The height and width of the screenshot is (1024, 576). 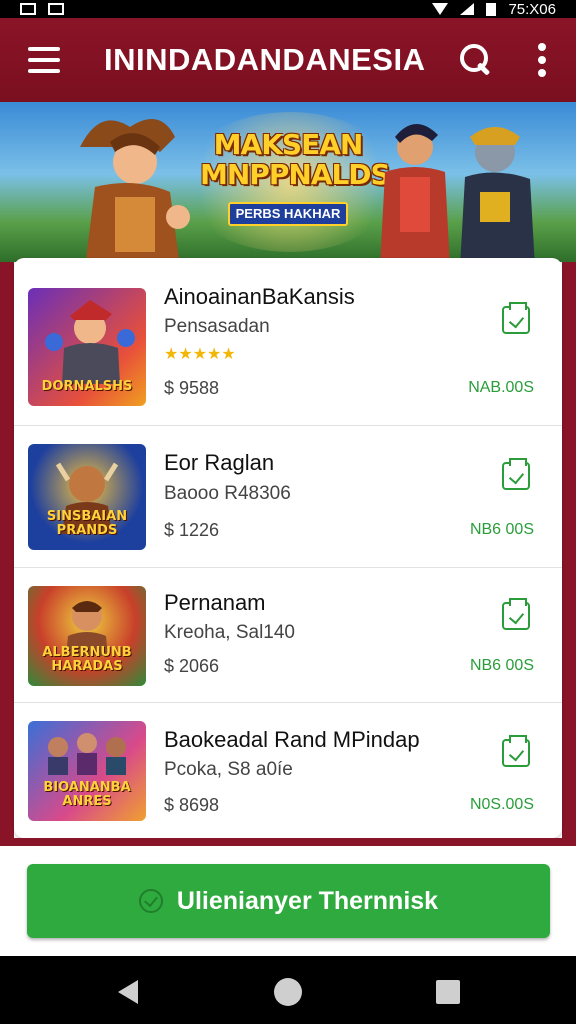 What do you see at coordinates (295, 159) in the screenshot?
I see `banner-title: MAKSEAN MNPPNALDS` at bounding box center [295, 159].